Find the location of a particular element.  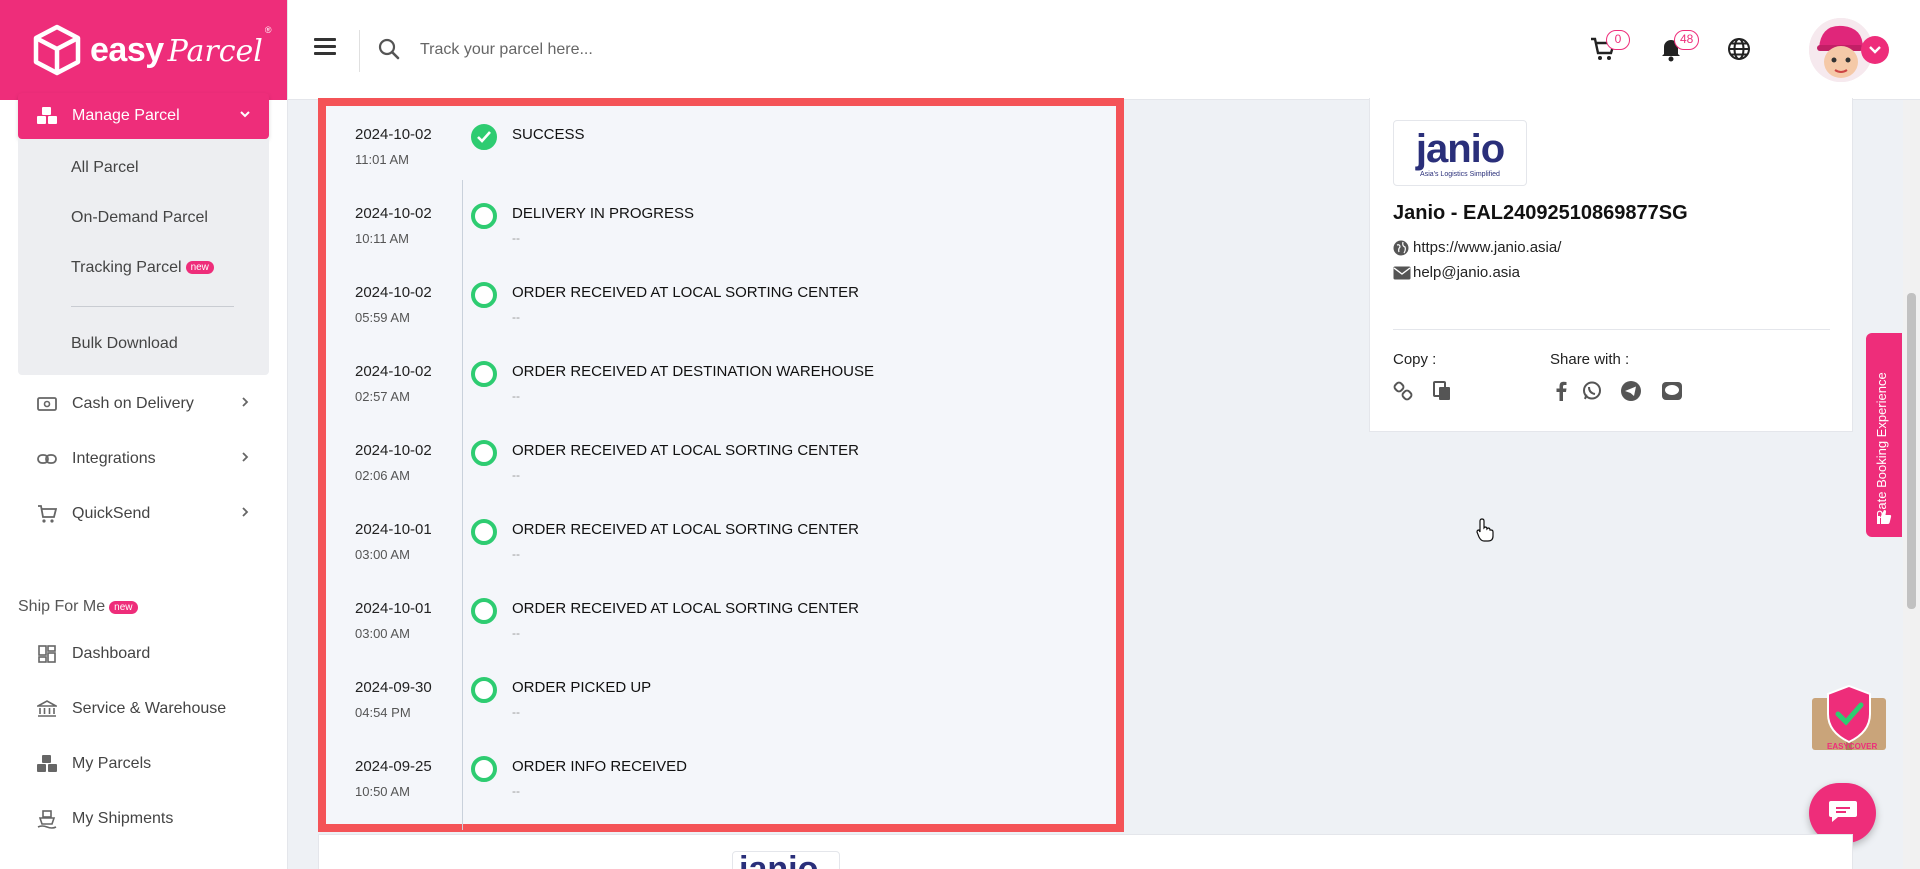

track-parcel-search-input is located at coordinates (630, 50).